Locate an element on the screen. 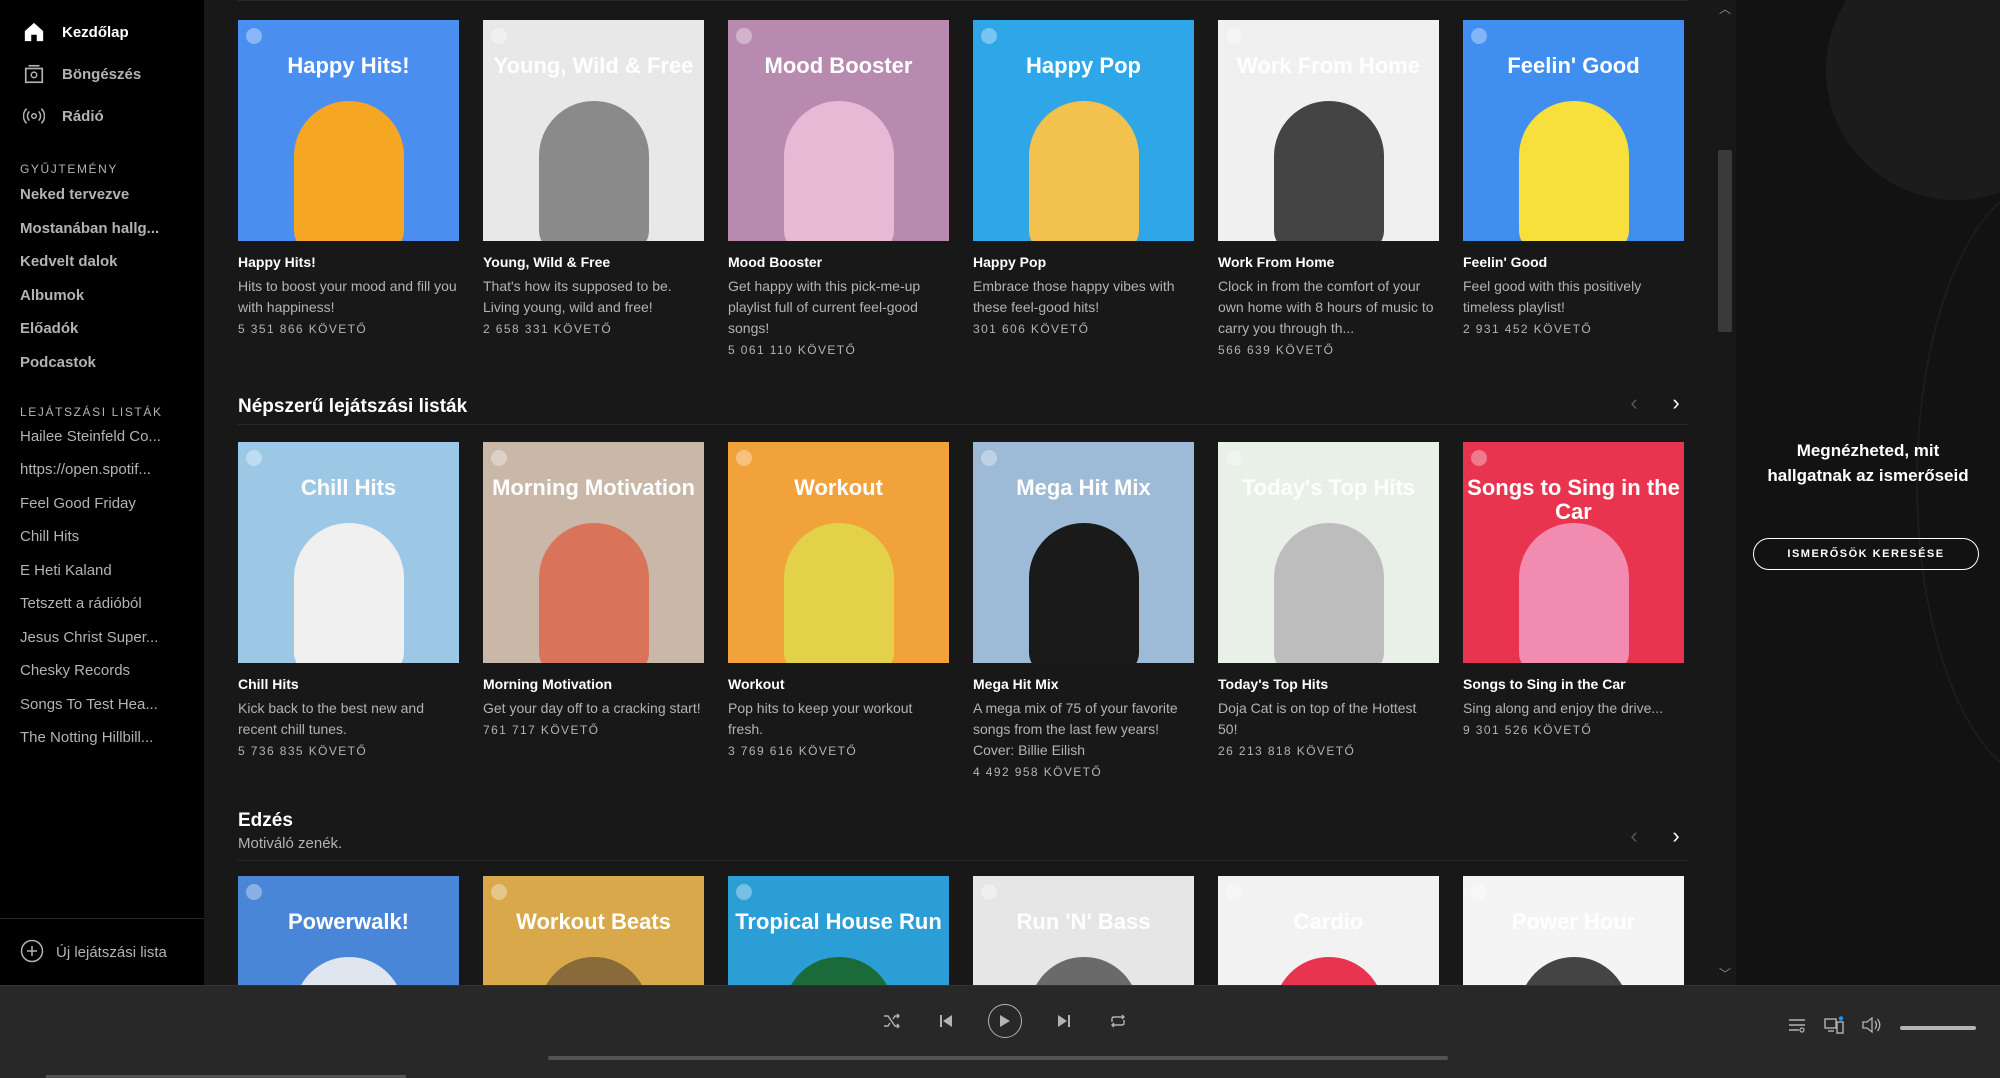  playlist-cover: Today's Top Hits is located at coordinates (1328, 552).